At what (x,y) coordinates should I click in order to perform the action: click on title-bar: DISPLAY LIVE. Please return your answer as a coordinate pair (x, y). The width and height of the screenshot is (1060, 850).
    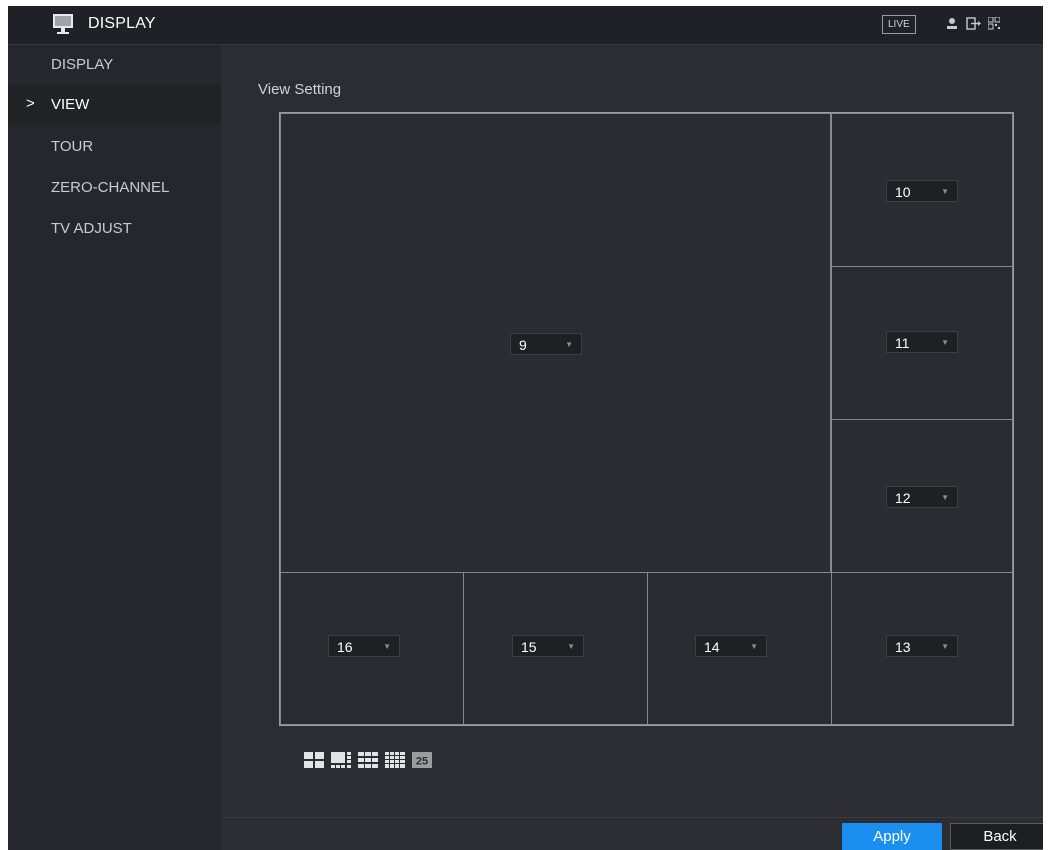
    Looking at the image, I should click on (525, 25).